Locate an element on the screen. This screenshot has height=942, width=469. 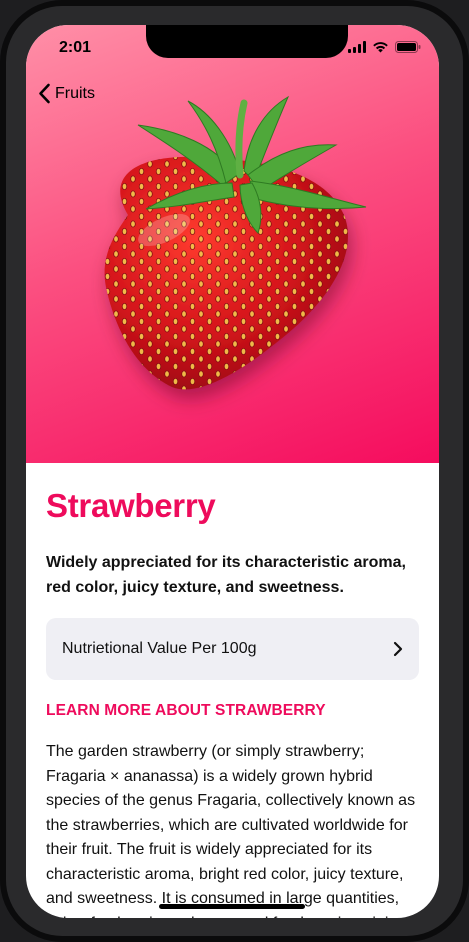
chevron-right-icon is located at coordinates (398, 649).